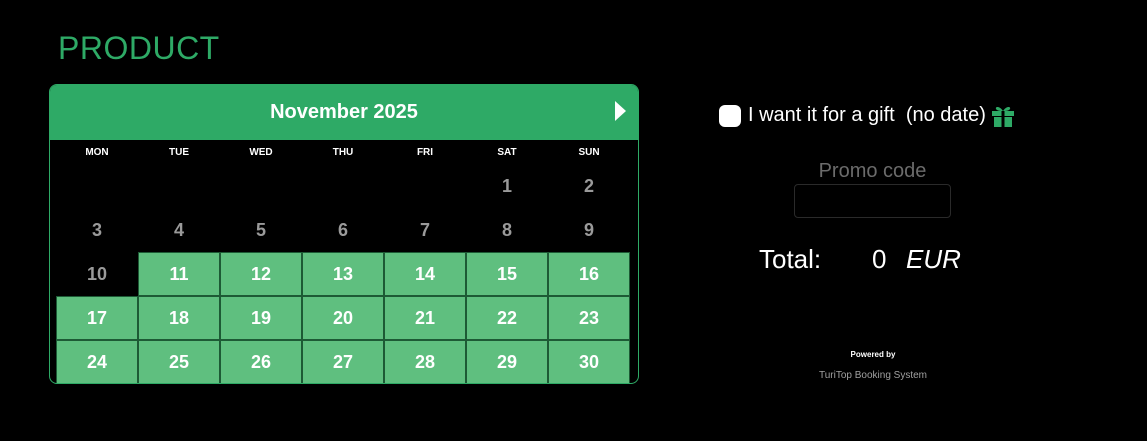 The height and width of the screenshot is (441, 1147). Describe the element at coordinates (507, 152) in the screenshot. I see `weekday-label: SAT` at that location.